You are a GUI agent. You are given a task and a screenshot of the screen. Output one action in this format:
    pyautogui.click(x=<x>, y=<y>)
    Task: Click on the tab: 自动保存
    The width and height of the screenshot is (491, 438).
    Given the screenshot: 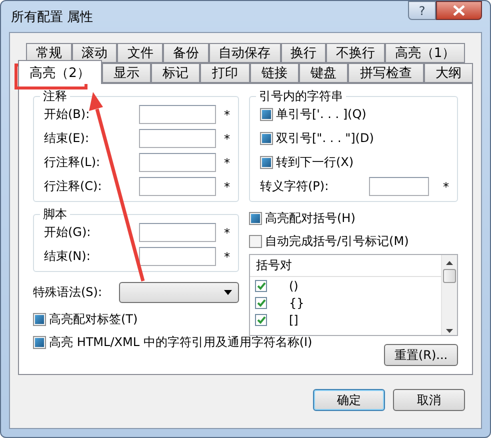 What is the action you would take?
    pyautogui.click(x=244, y=53)
    